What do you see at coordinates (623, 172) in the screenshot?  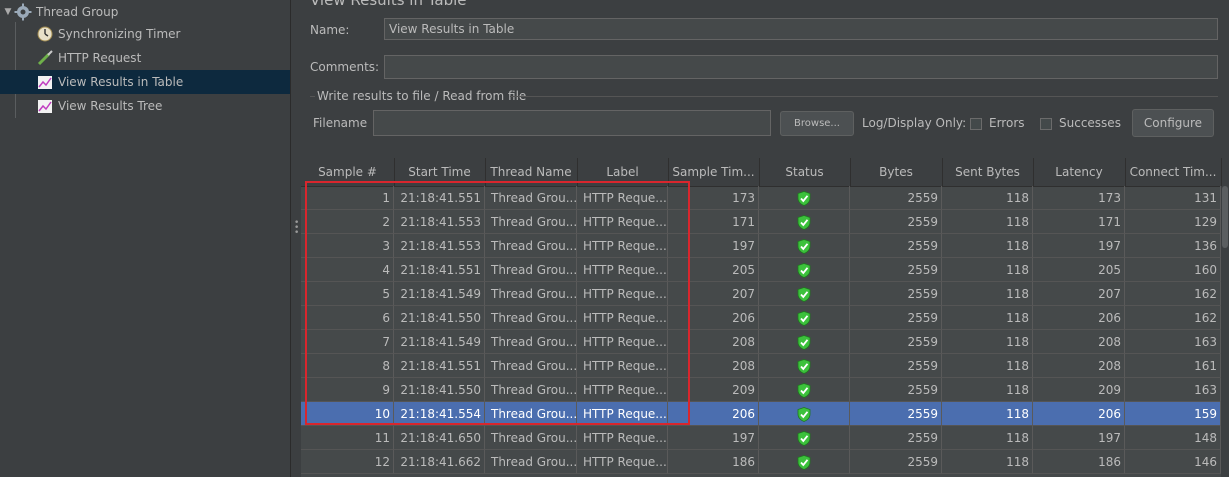 I see `column-header: Label` at bounding box center [623, 172].